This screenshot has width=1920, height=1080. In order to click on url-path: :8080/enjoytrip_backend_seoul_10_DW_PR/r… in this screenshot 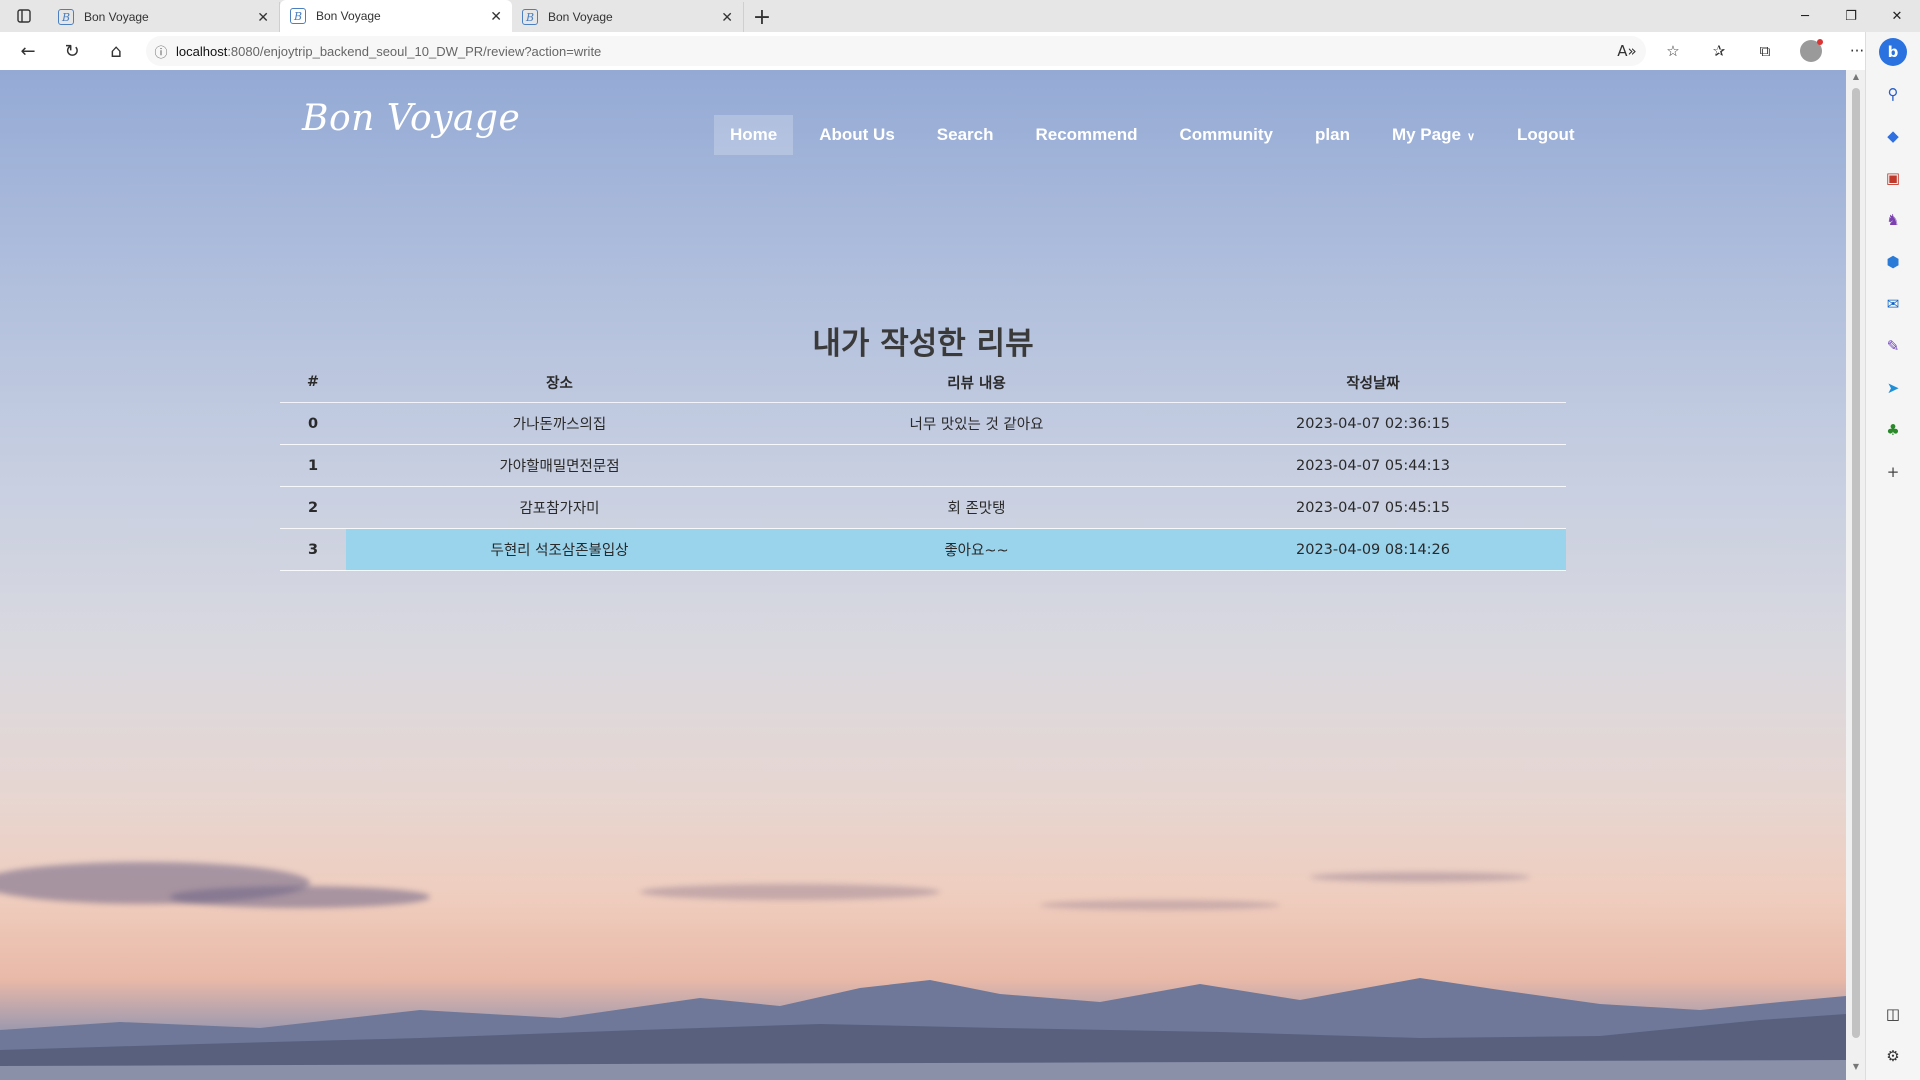, I will do `click(414, 51)`.